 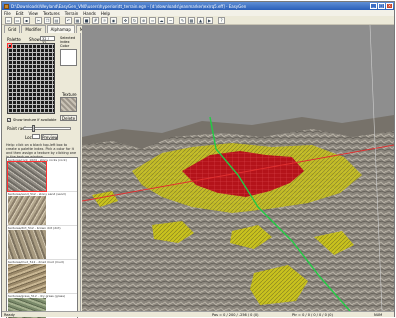 What do you see at coordinates (68, 57) in the screenshot?
I see `selected-color-swatch` at bounding box center [68, 57].